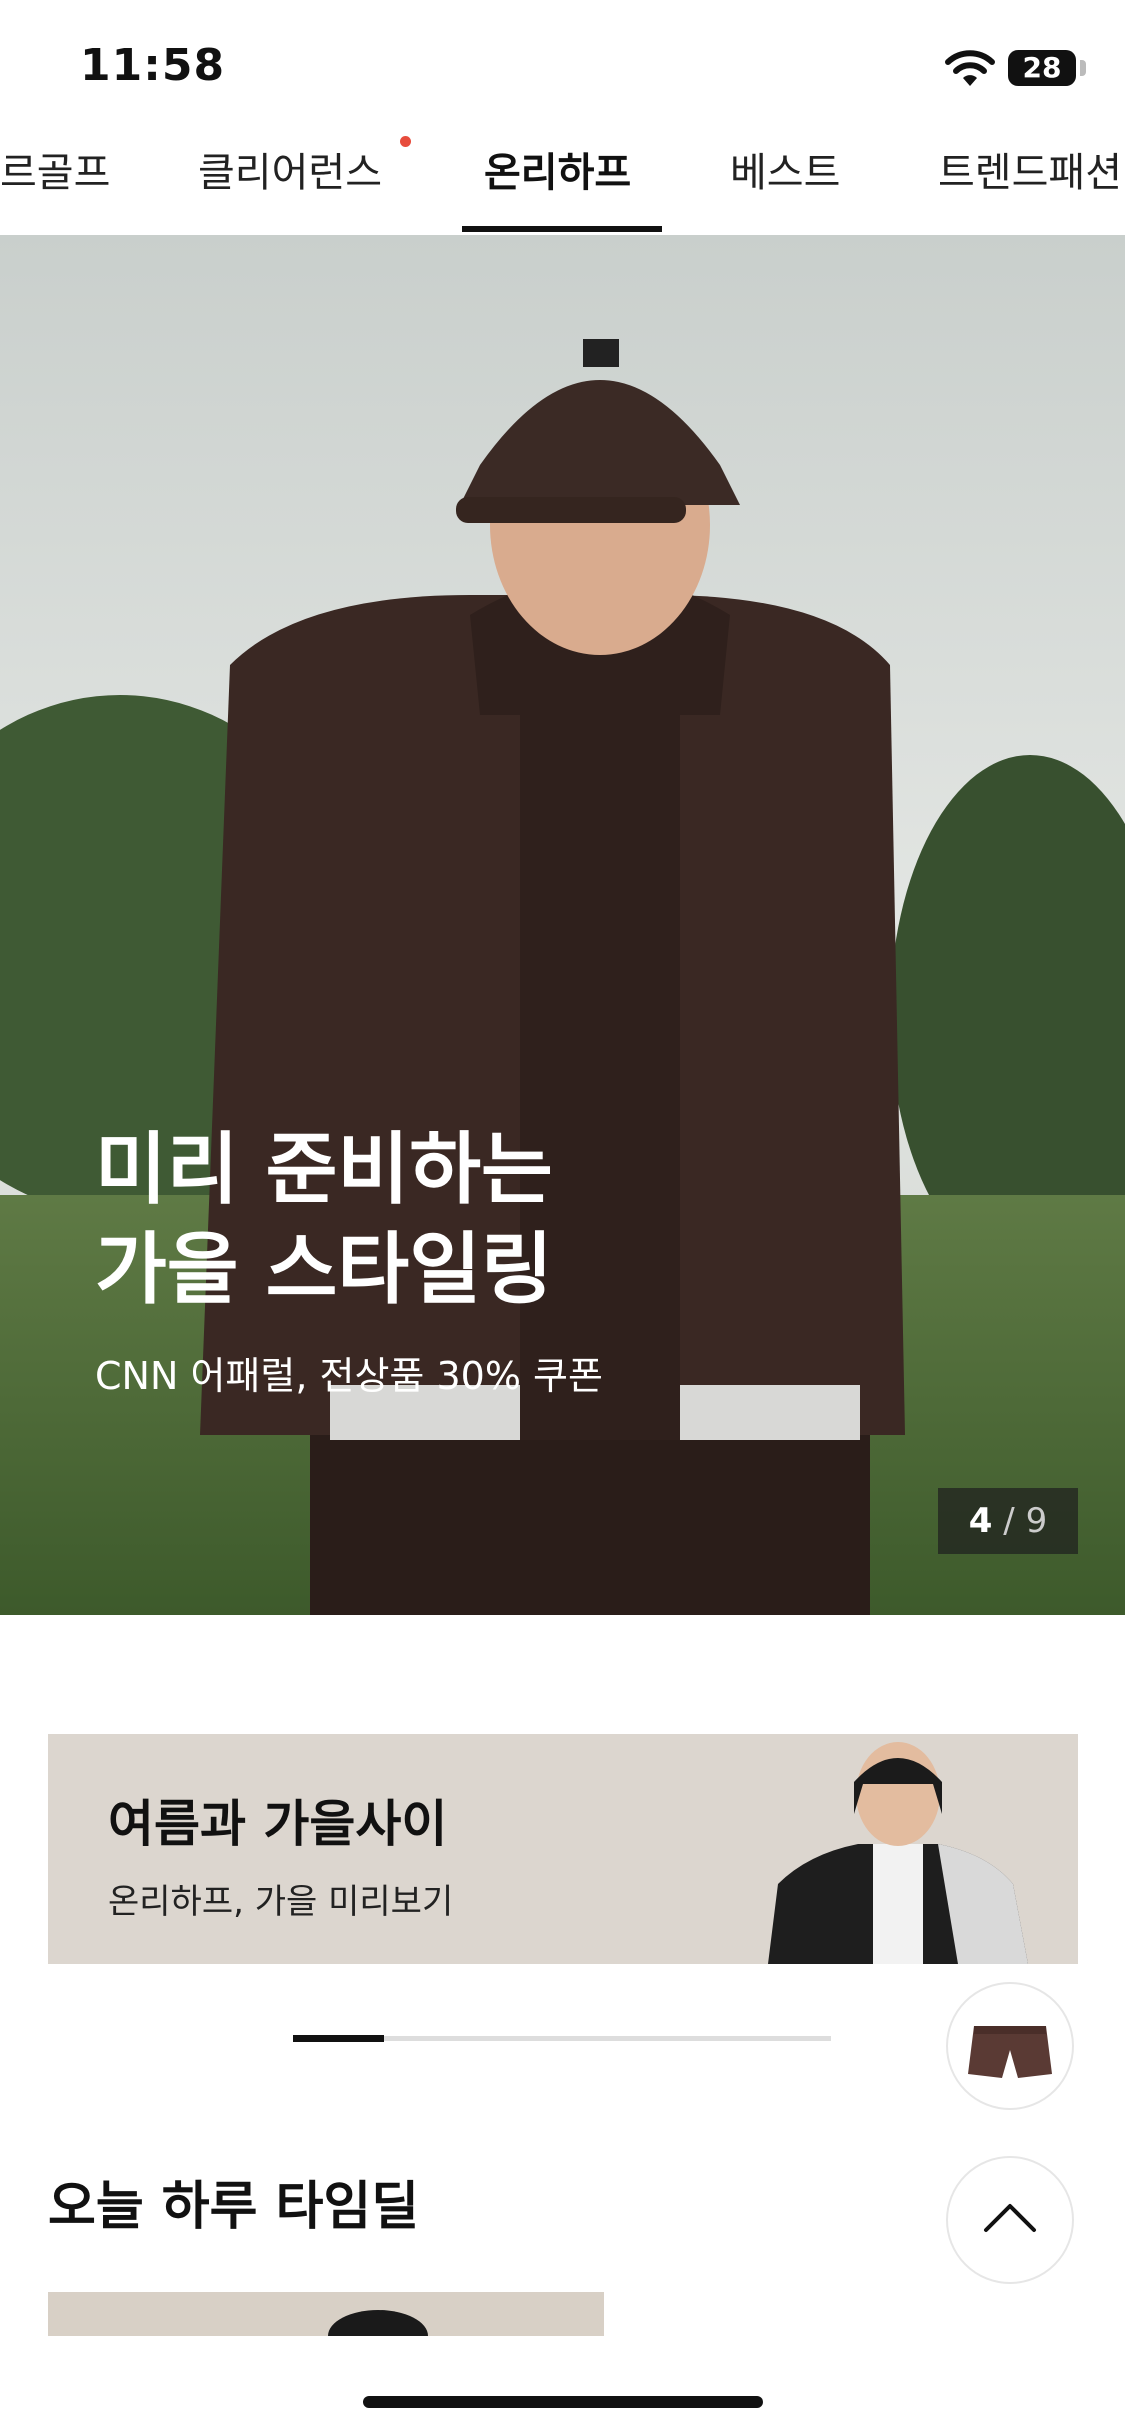 The image size is (1125, 2436). What do you see at coordinates (970, 68) in the screenshot?
I see `wifi-icon` at bounding box center [970, 68].